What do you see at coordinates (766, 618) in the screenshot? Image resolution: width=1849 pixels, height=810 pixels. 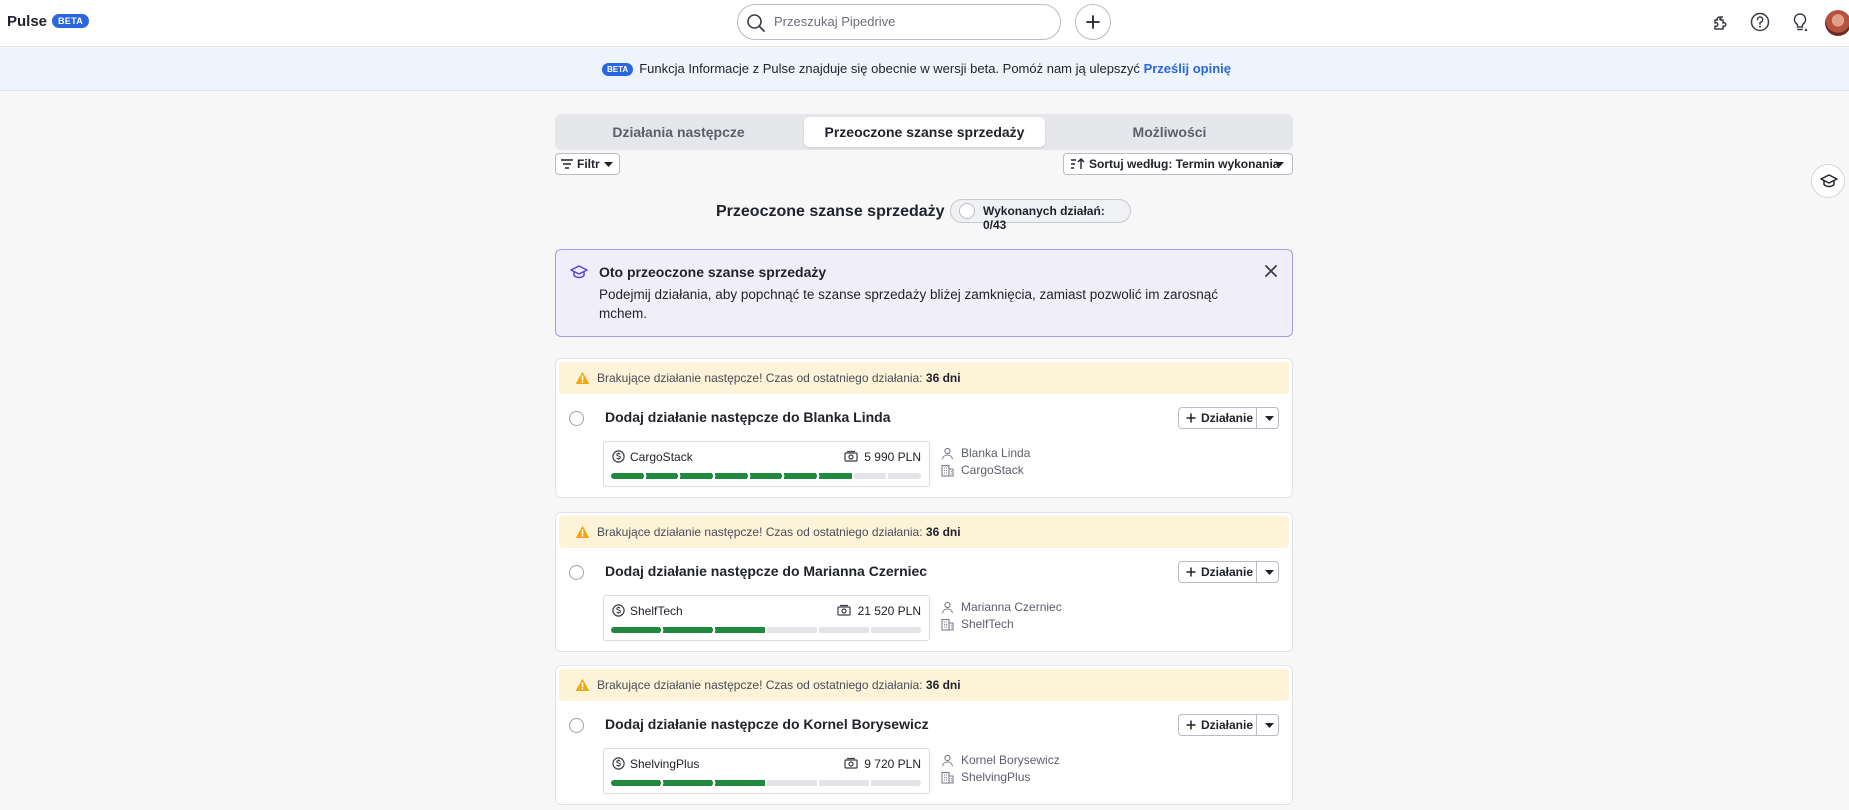 I see `deal-summary: ShelfTech 21 520 PLN` at bounding box center [766, 618].